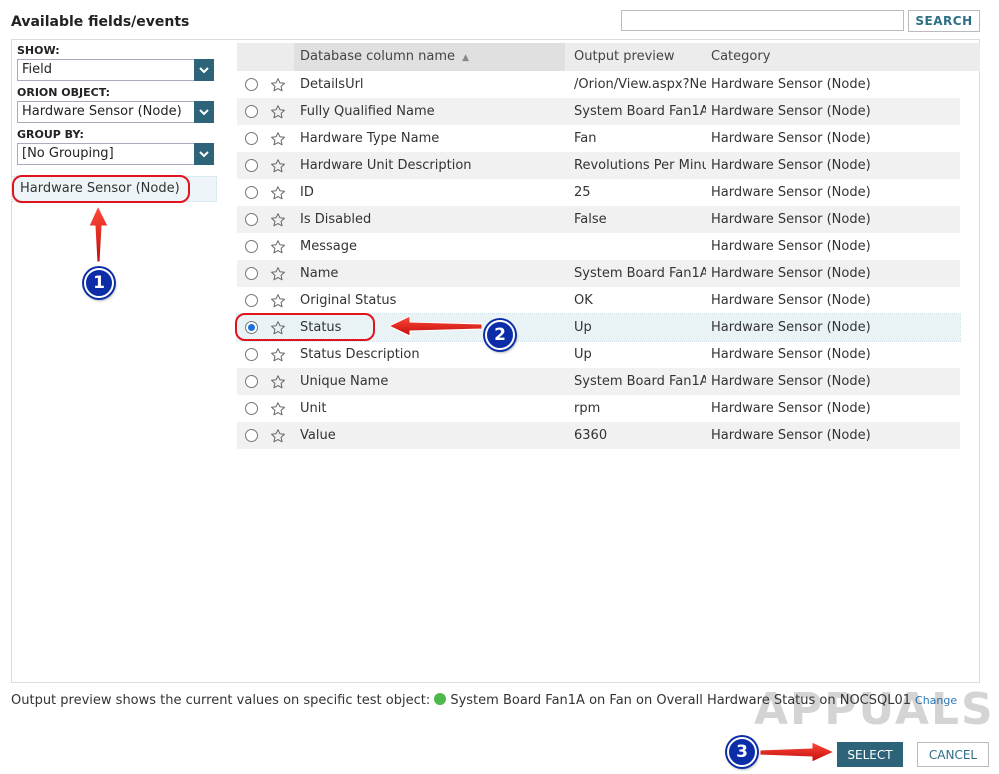 This screenshot has width=999, height=774. I want to click on annotation-badge-3: 3, so click(742, 752).